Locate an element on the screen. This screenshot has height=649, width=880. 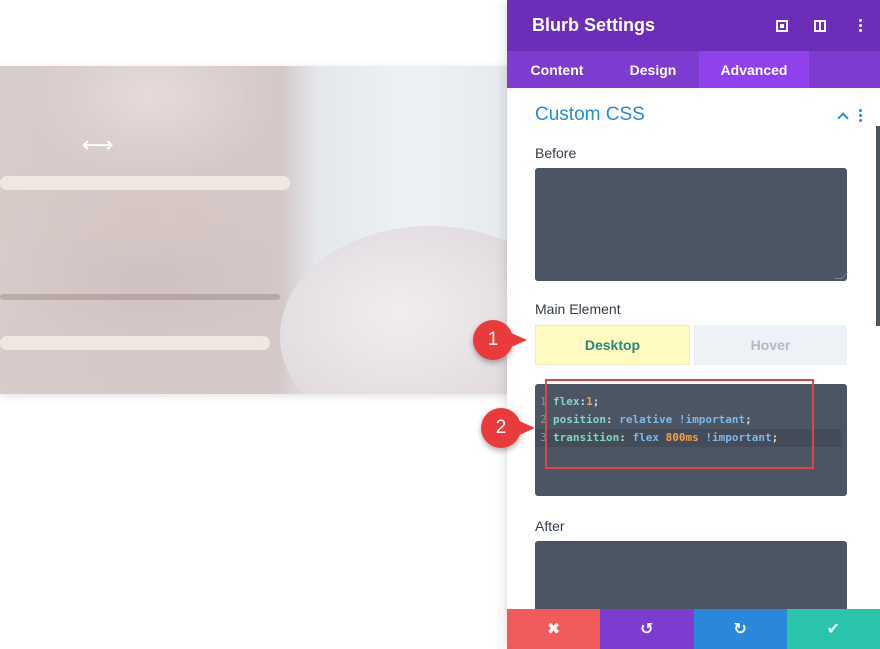
code-token: !important is located at coordinates (735, 437).